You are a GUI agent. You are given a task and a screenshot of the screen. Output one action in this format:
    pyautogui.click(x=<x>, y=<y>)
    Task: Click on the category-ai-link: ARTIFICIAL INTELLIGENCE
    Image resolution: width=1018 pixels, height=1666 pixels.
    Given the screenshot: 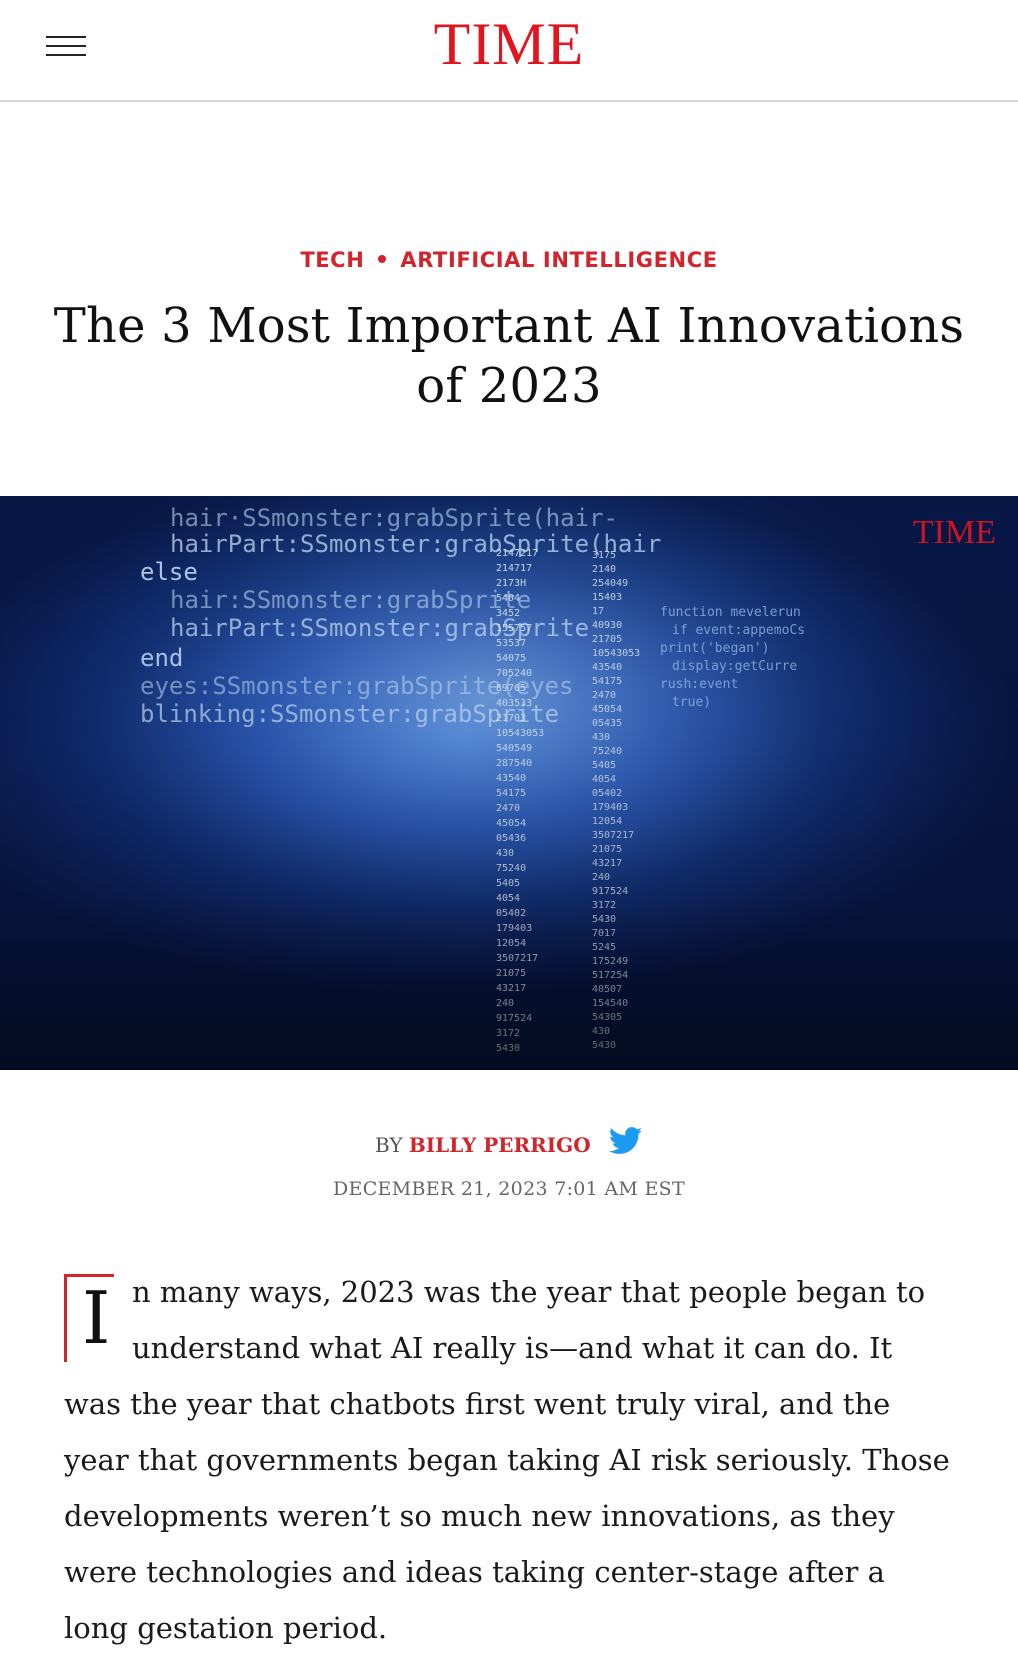 What is the action you would take?
    pyautogui.click(x=558, y=260)
    